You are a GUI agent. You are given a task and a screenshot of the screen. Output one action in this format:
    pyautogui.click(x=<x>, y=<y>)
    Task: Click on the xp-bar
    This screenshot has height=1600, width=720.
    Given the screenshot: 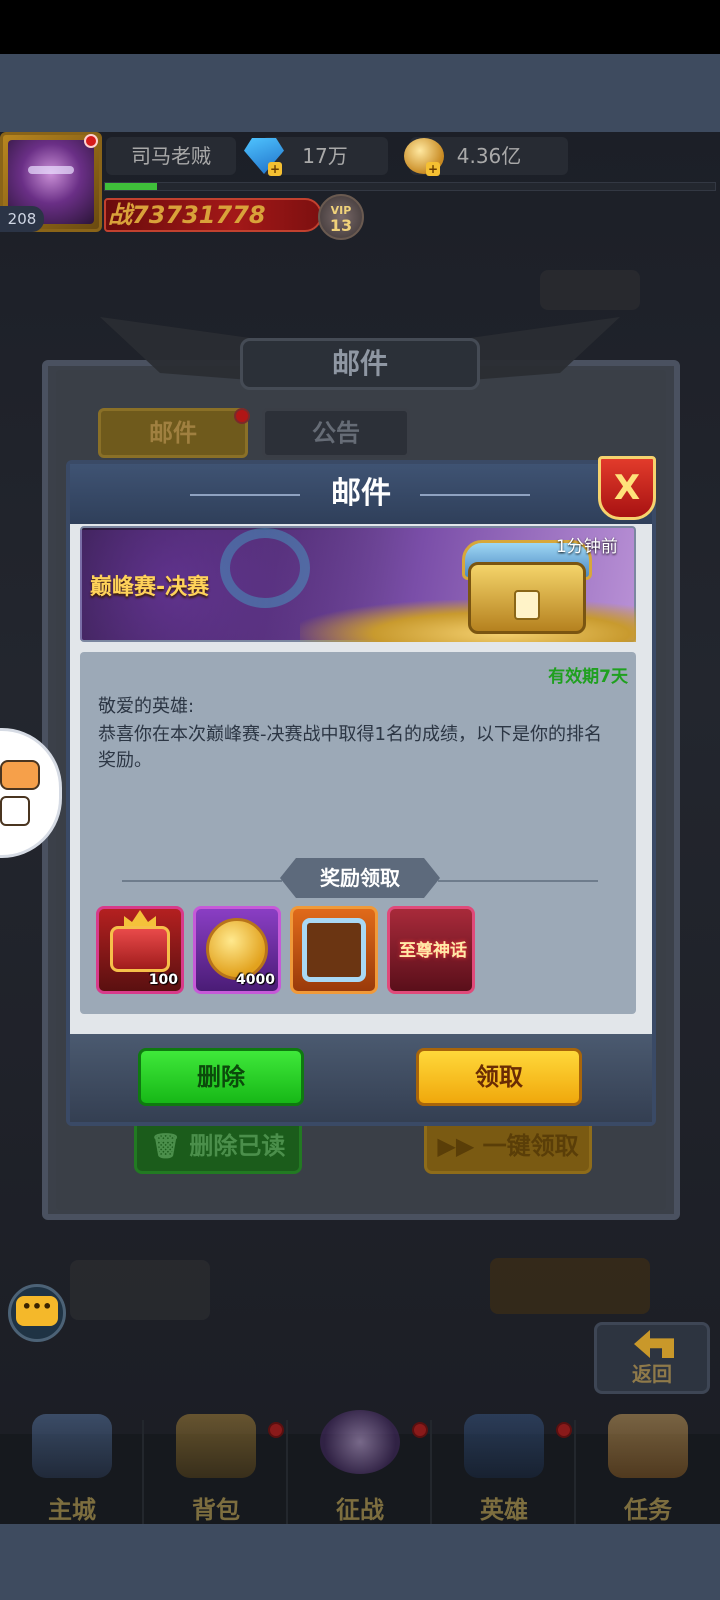 What is the action you would take?
    pyautogui.click(x=410, y=186)
    